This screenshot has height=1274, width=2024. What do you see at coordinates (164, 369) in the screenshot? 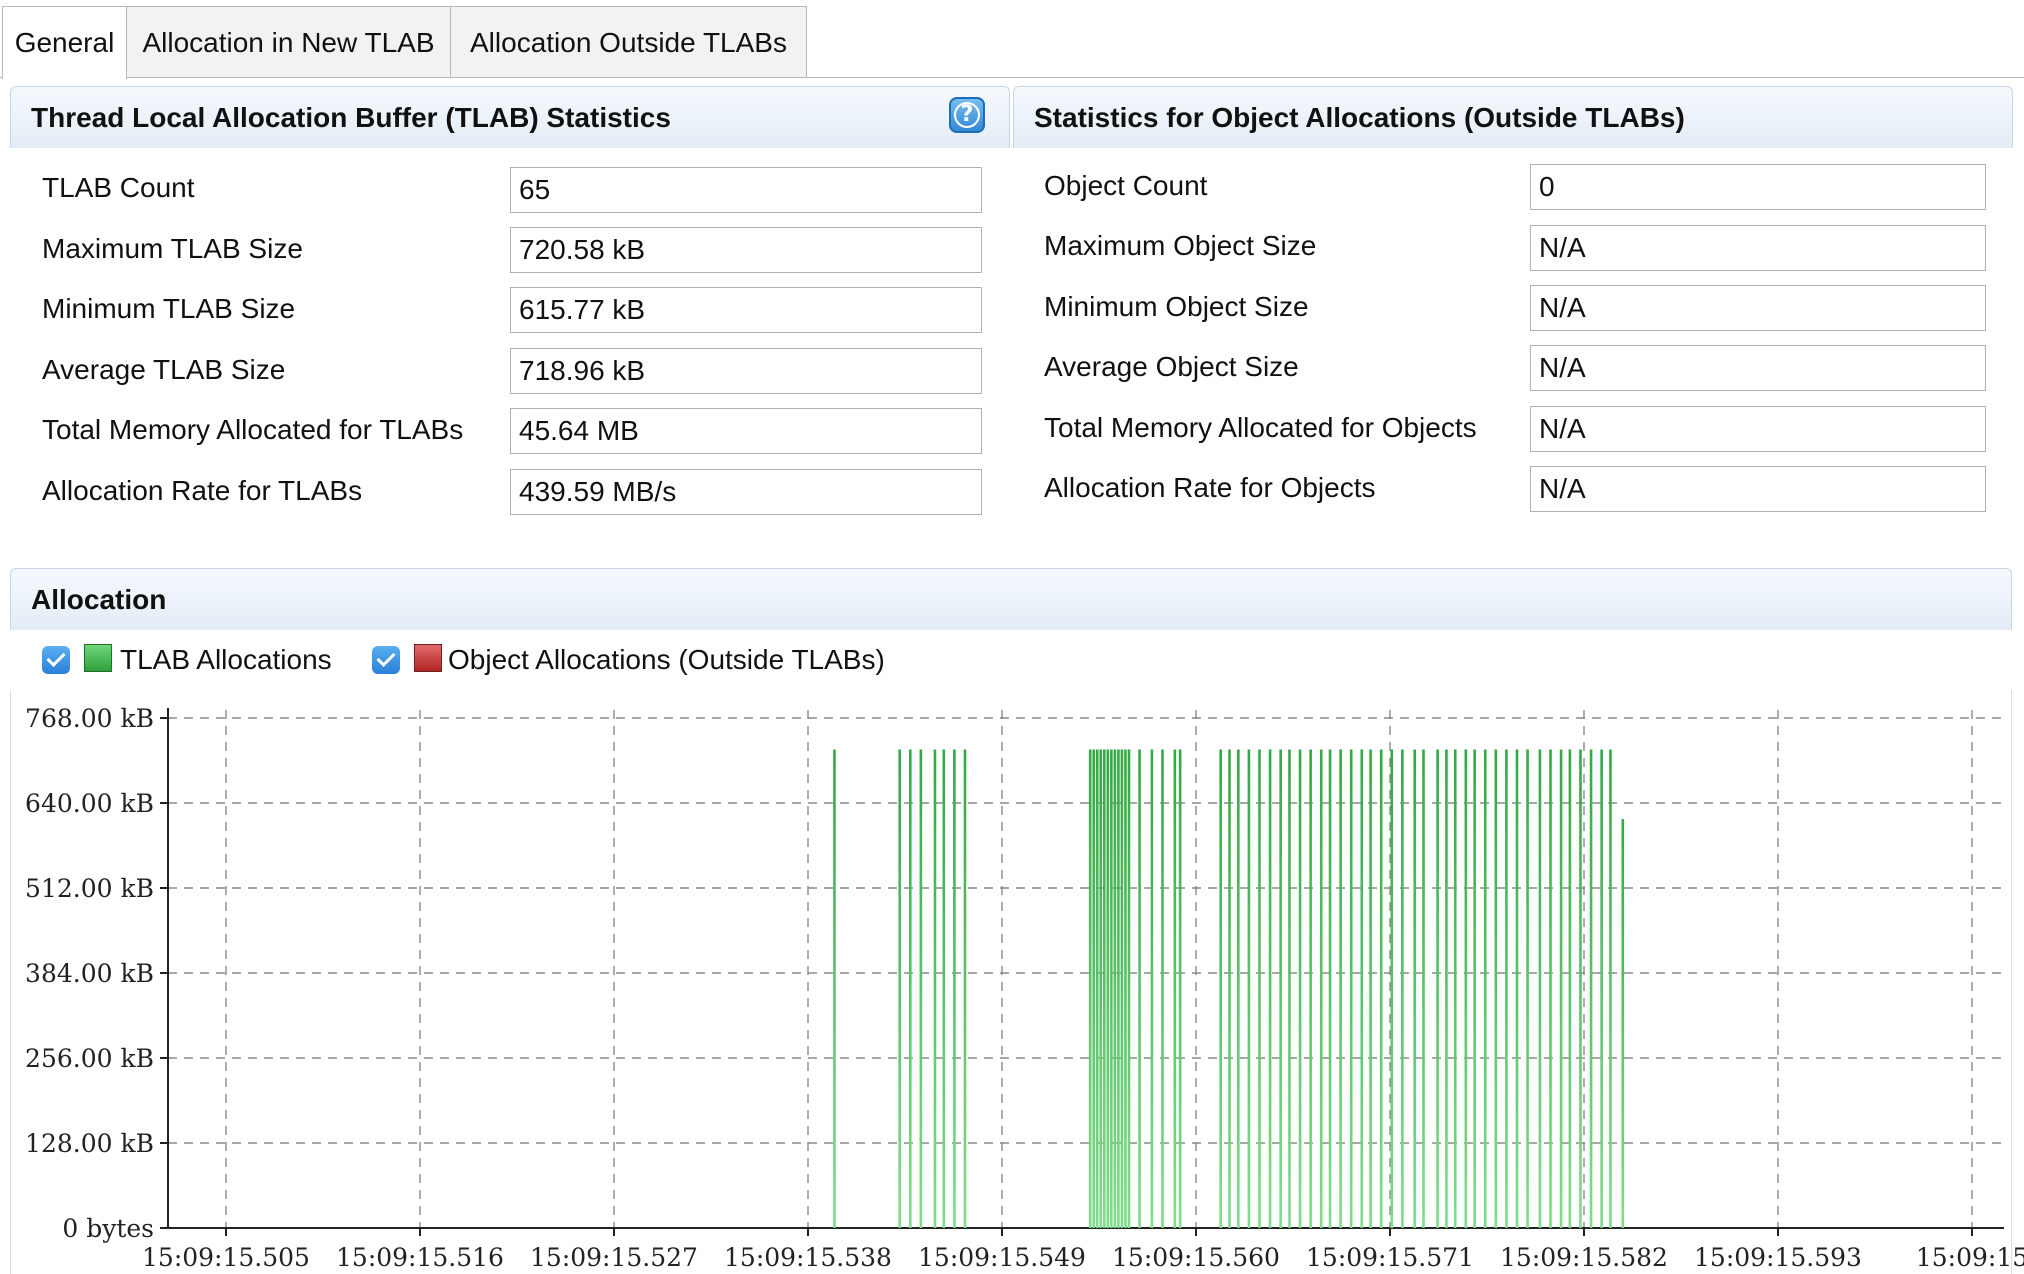
I see `avg-tlab-size-label: Average TLAB Size` at bounding box center [164, 369].